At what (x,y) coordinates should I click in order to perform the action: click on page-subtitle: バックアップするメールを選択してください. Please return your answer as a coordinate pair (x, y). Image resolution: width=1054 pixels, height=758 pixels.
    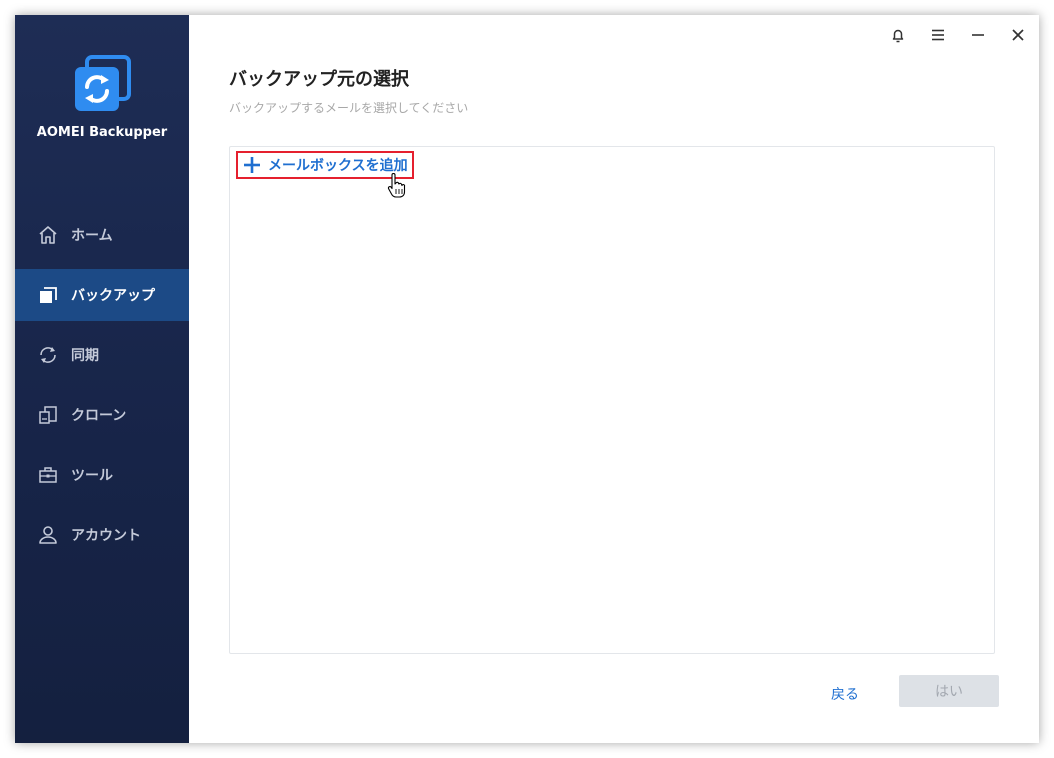
    Looking at the image, I should click on (349, 108).